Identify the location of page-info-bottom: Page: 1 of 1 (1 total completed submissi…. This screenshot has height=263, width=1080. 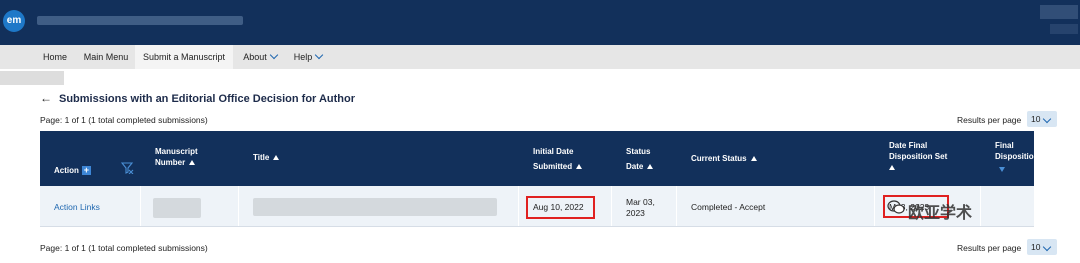
(124, 248).